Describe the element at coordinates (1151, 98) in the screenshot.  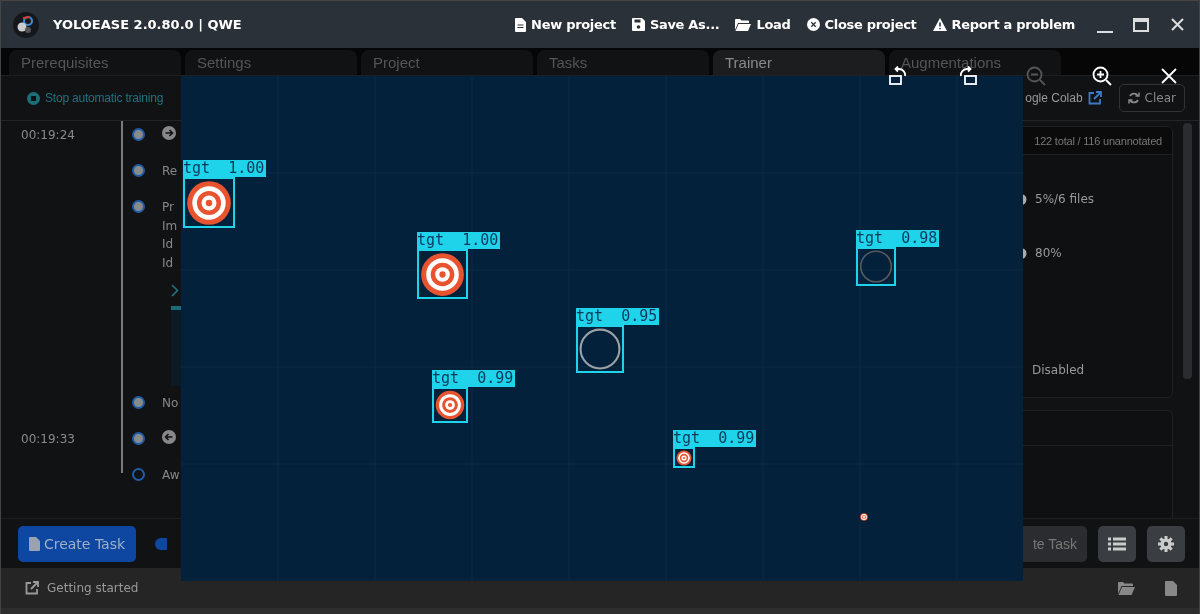
I see `clear-button: Clear` at that location.